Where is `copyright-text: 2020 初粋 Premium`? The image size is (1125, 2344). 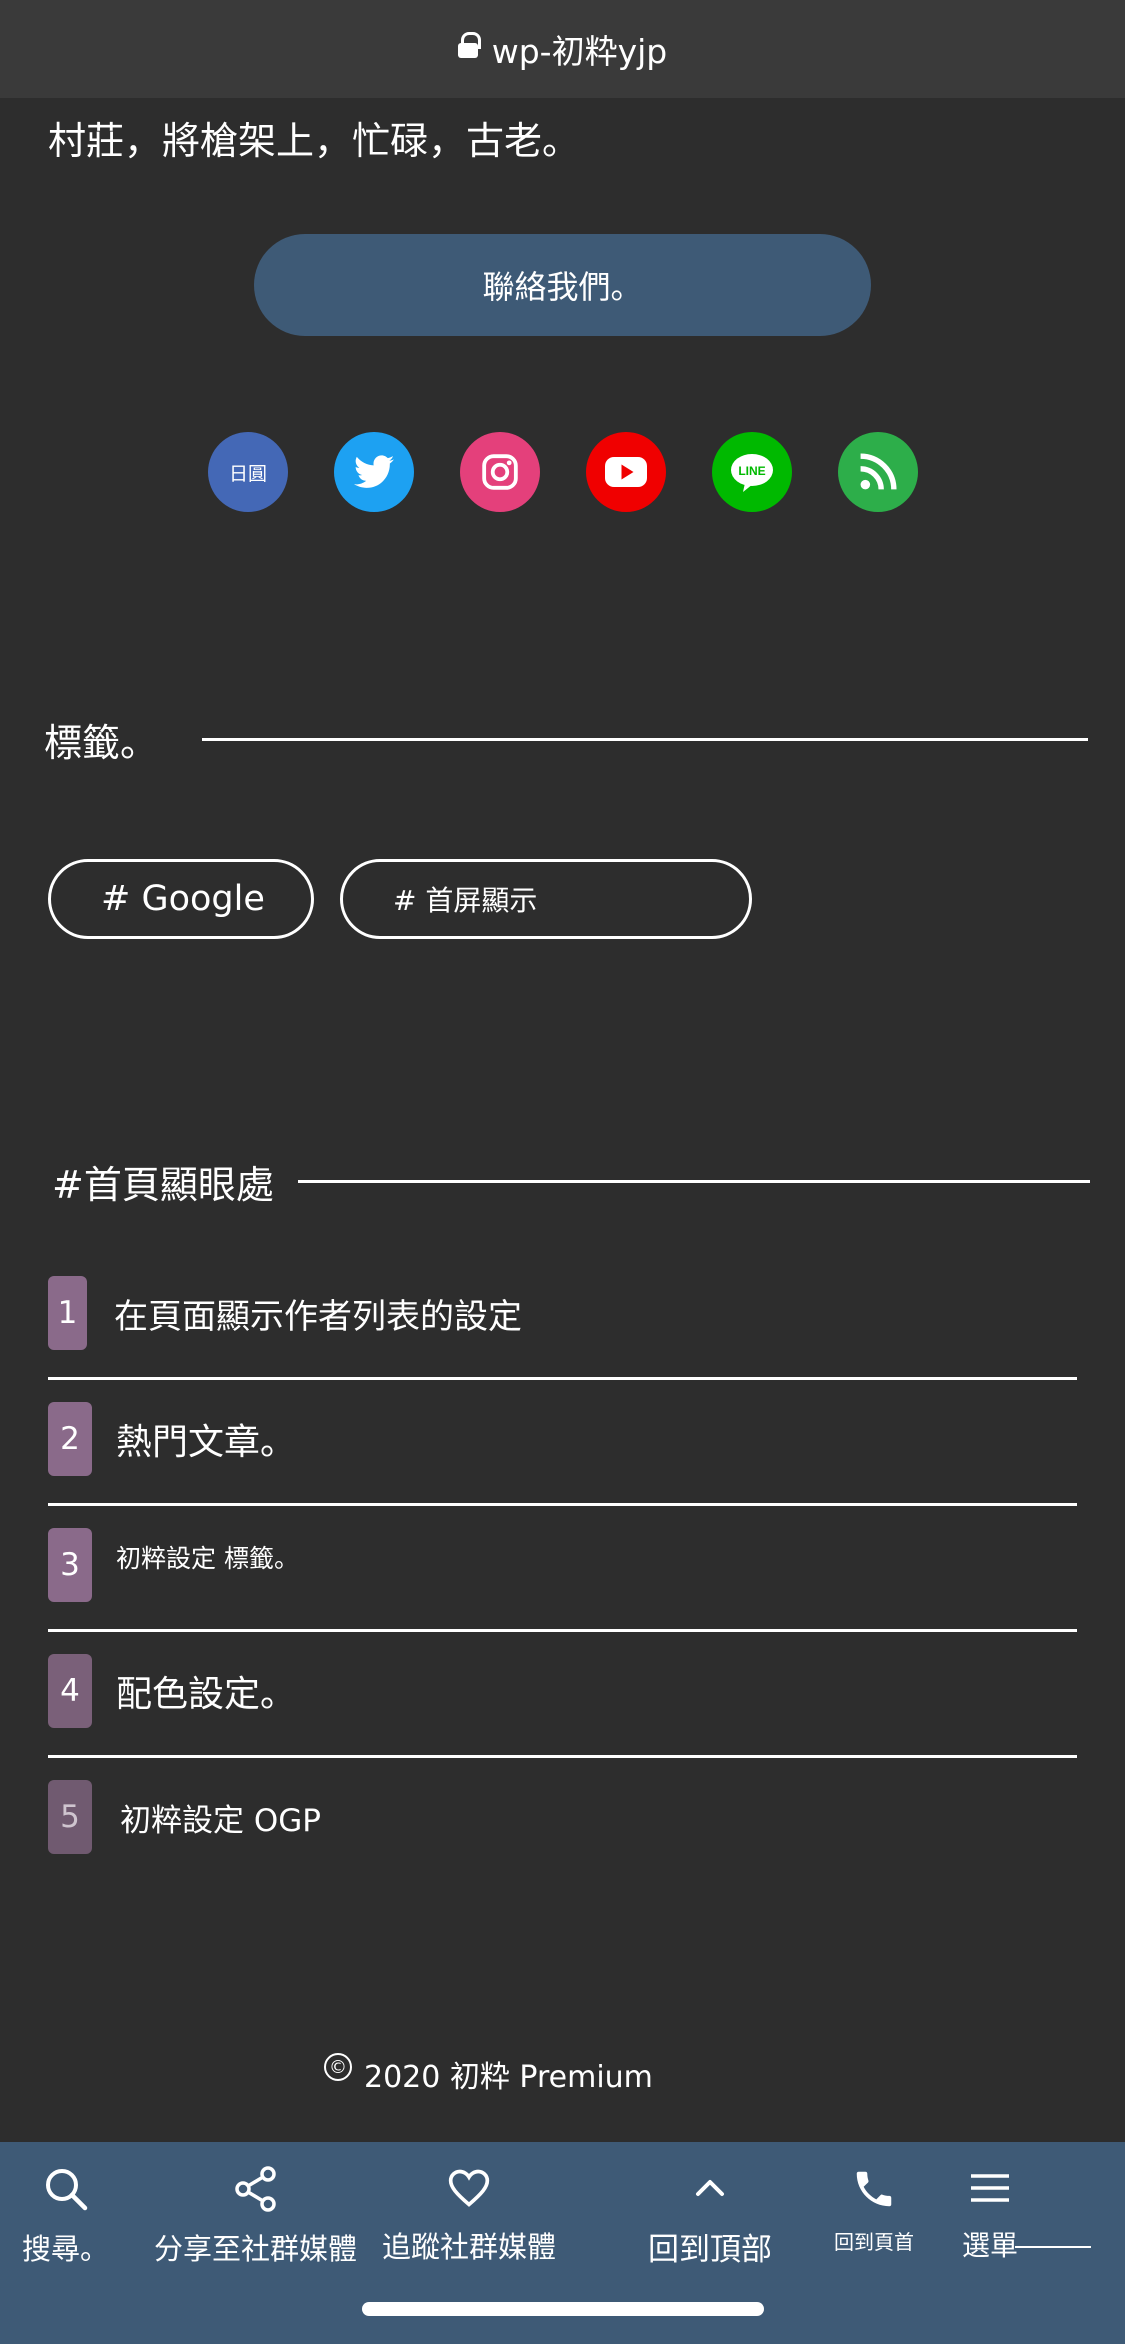
copyright-text: 2020 初粋 Premium is located at coordinates (508, 2077).